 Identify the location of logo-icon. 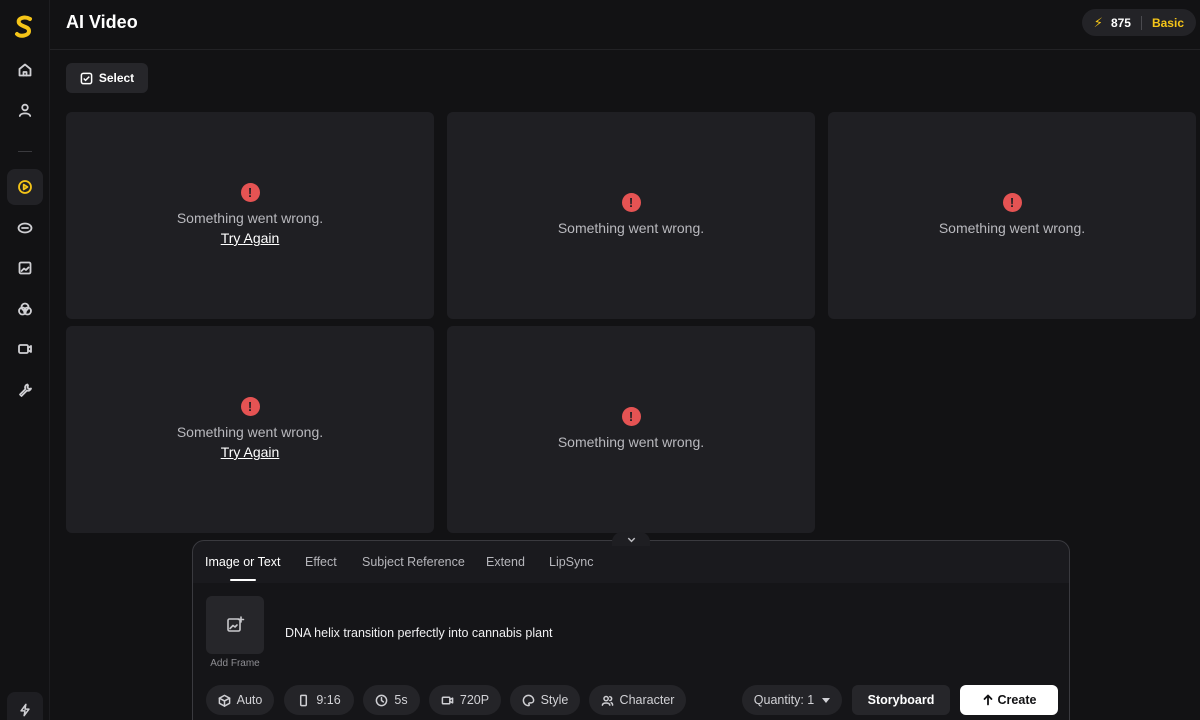
(24, 27).